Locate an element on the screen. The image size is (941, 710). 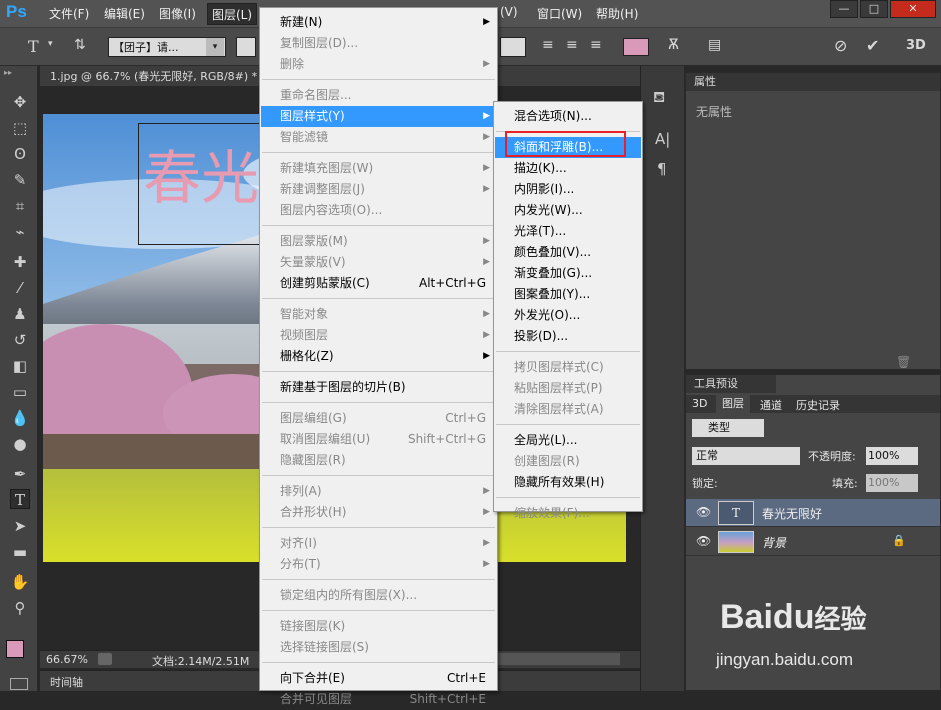
menu-item: 栅格化(Z) ▶ is located at coordinates (378, 356).